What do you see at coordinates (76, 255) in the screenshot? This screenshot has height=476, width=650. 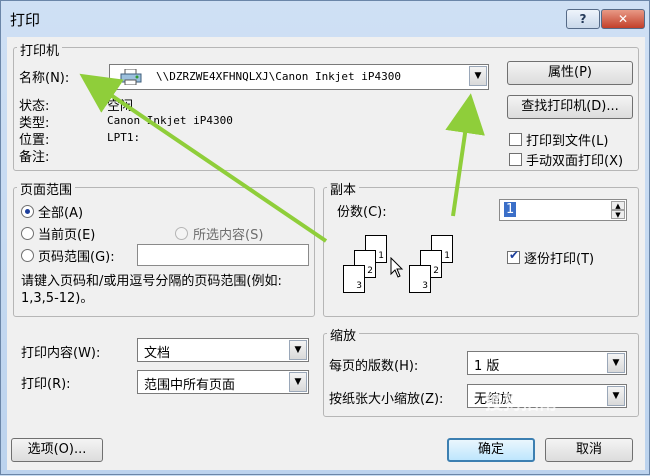 I see `page-numbers-label: 页码范围(G):` at bounding box center [76, 255].